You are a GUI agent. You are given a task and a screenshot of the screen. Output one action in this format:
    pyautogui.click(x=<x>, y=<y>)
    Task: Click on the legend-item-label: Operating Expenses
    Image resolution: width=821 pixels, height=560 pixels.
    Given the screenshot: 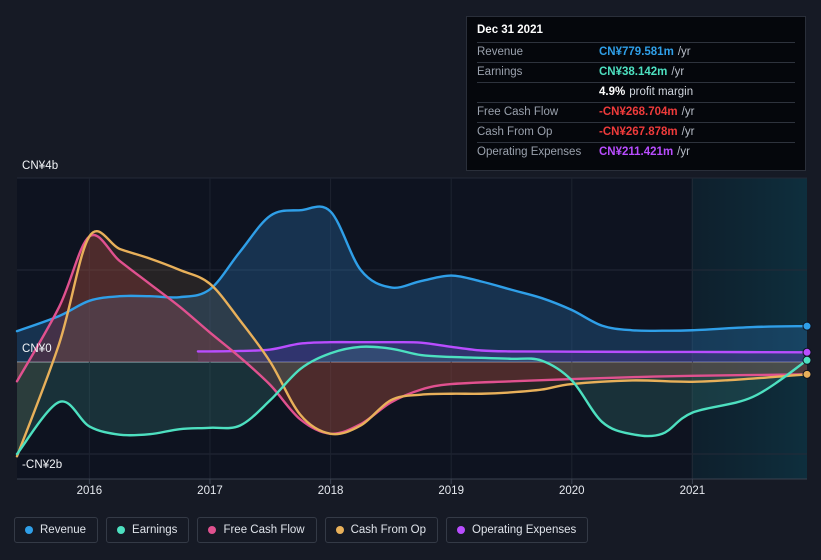 What is the action you would take?
    pyautogui.click(x=524, y=530)
    